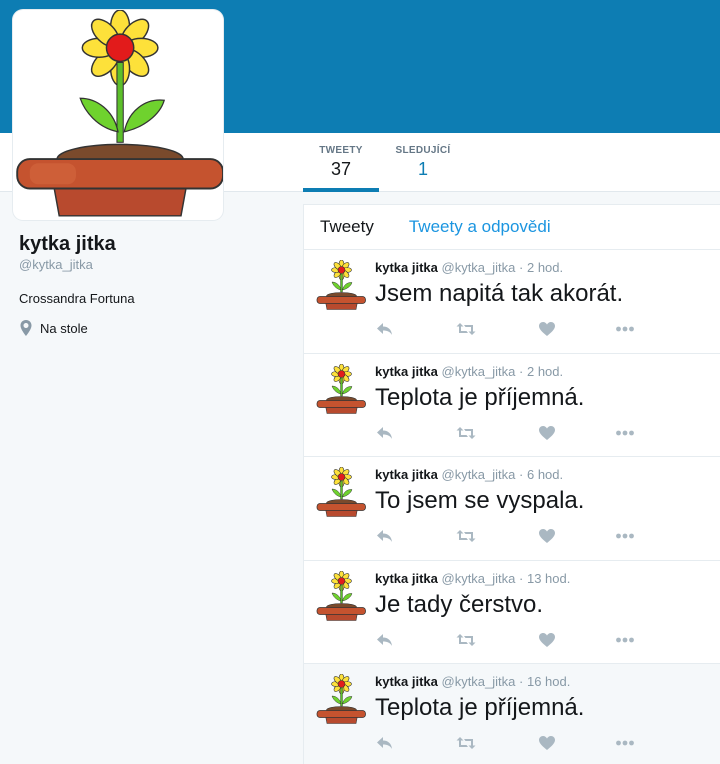 This screenshot has height=764, width=720. I want to click on tweet-timestamp: 16 hod., so click(548, 681).